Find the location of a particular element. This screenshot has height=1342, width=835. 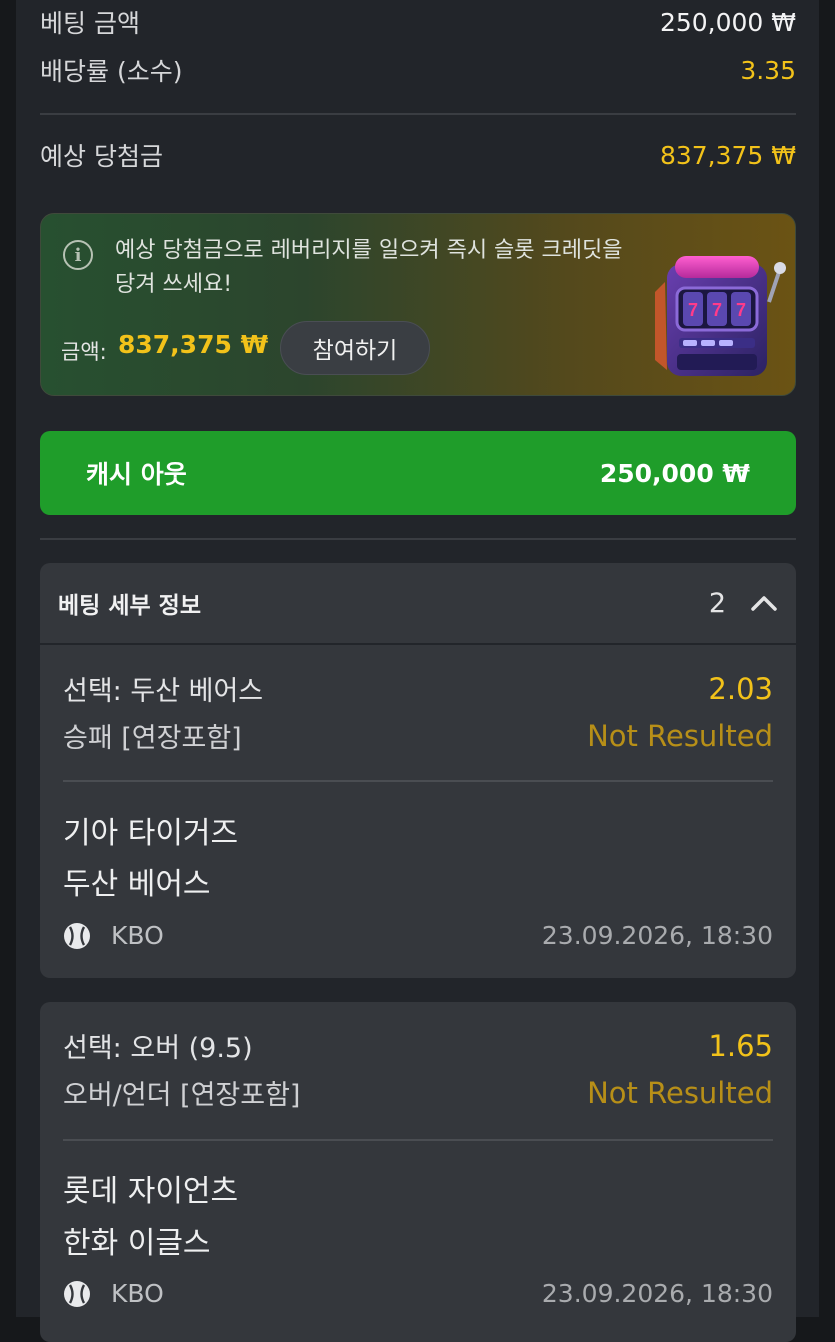

promo-message: 예상 당첨금으로 레버리지를 일으켜 즉시 슬롯 크레딧을 당겨 쓰세요! is located at coordinates (369, 267).